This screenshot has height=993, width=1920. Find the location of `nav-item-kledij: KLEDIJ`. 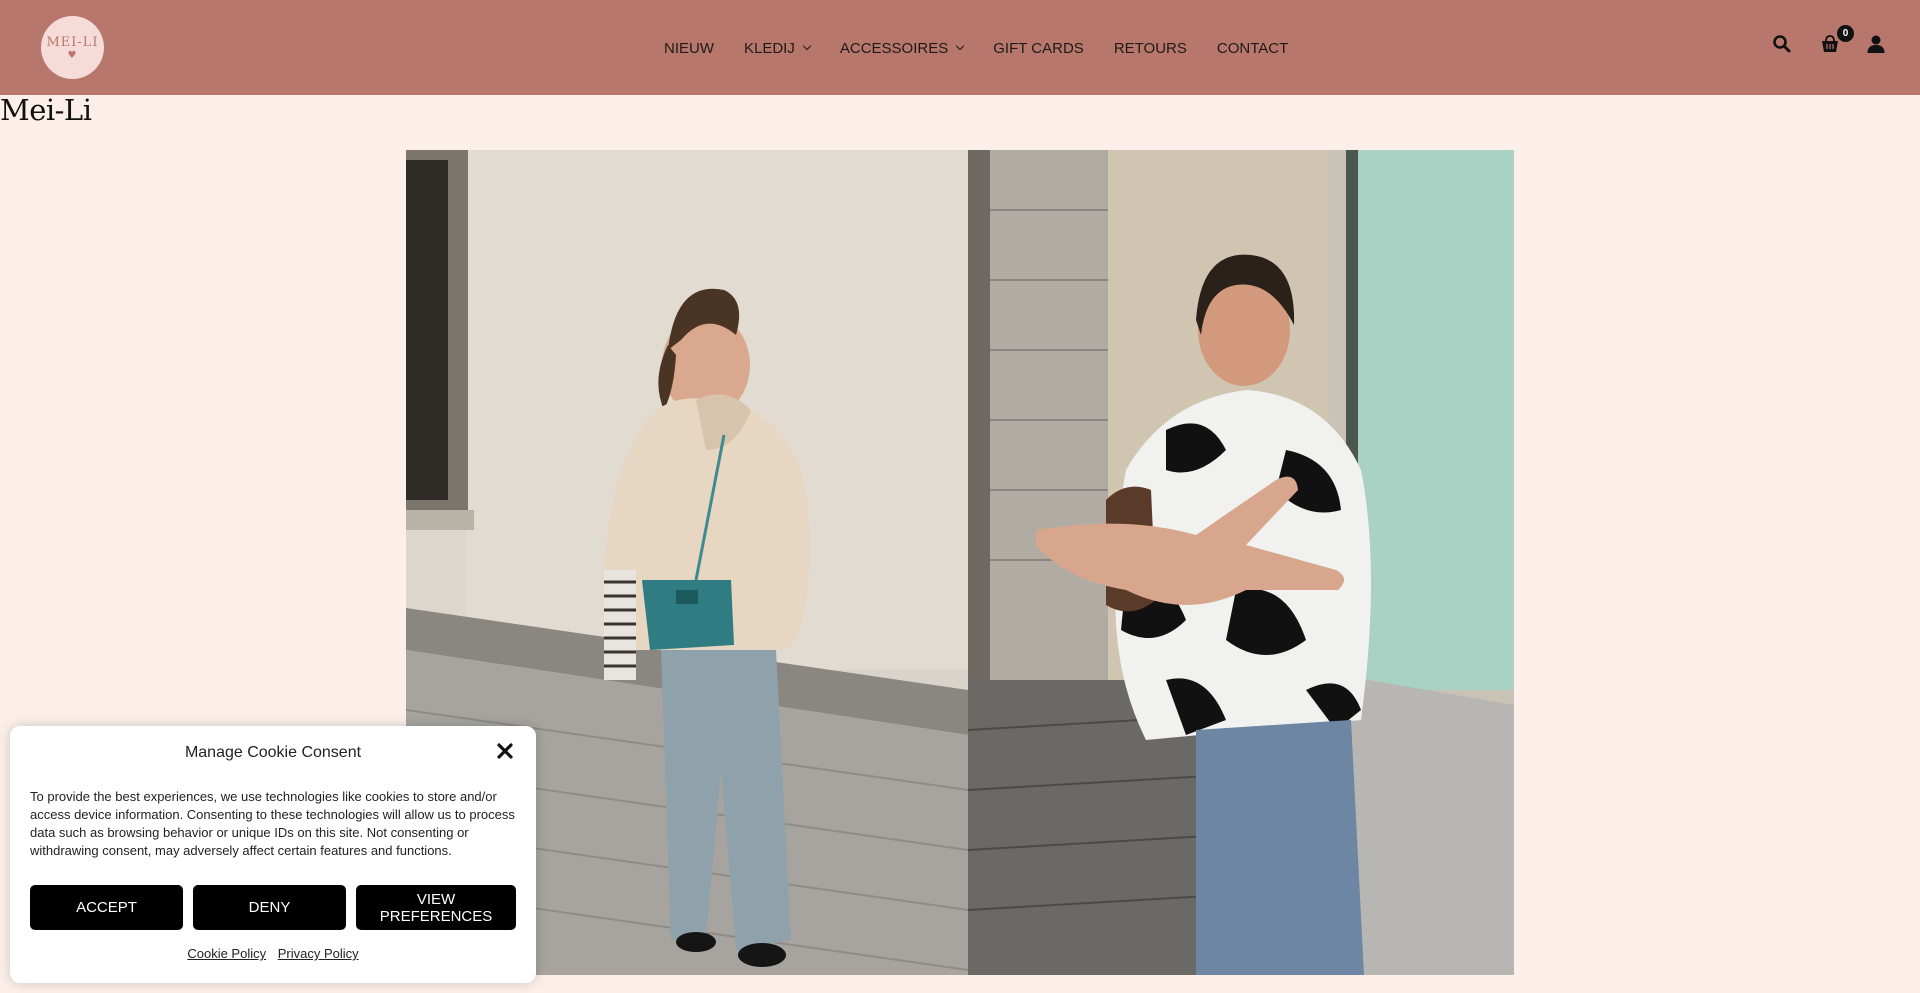

nav-item-kledij: KLEDIJ is located at coordinates (778, 48).